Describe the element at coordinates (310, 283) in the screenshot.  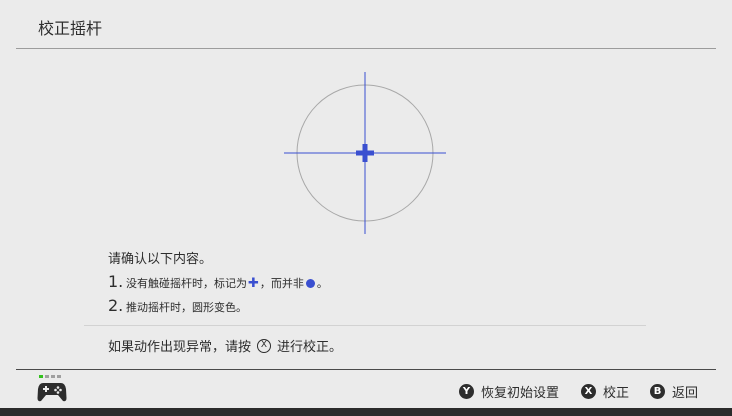
I see `blue-dot-marker-icon` at that location.